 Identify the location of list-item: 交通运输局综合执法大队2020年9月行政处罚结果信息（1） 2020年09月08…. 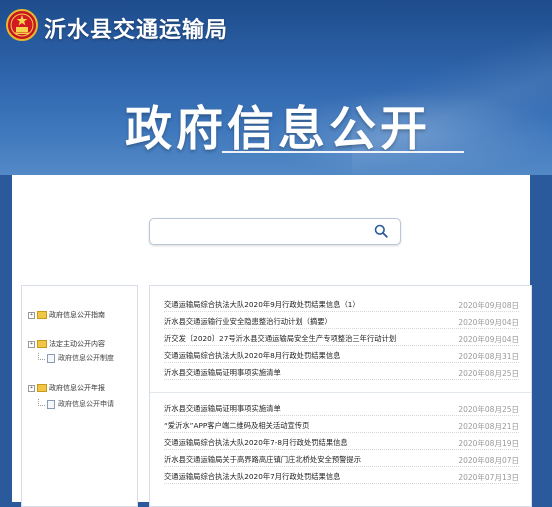
(341, 304).